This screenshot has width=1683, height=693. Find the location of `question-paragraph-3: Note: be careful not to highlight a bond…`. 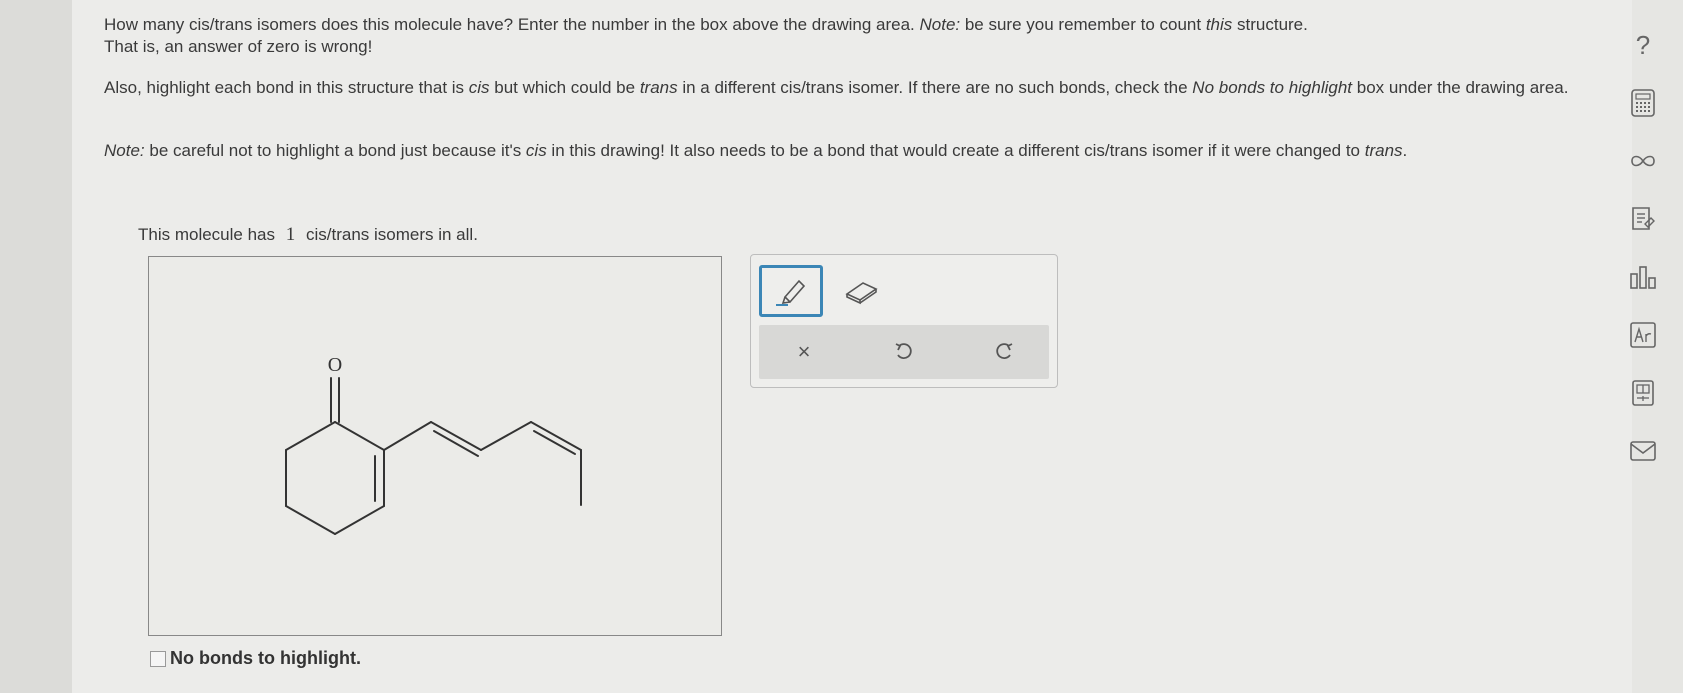

question-paragraph-3: Note: be careful not to highlight a bond… is located at coordinates (756, 150).